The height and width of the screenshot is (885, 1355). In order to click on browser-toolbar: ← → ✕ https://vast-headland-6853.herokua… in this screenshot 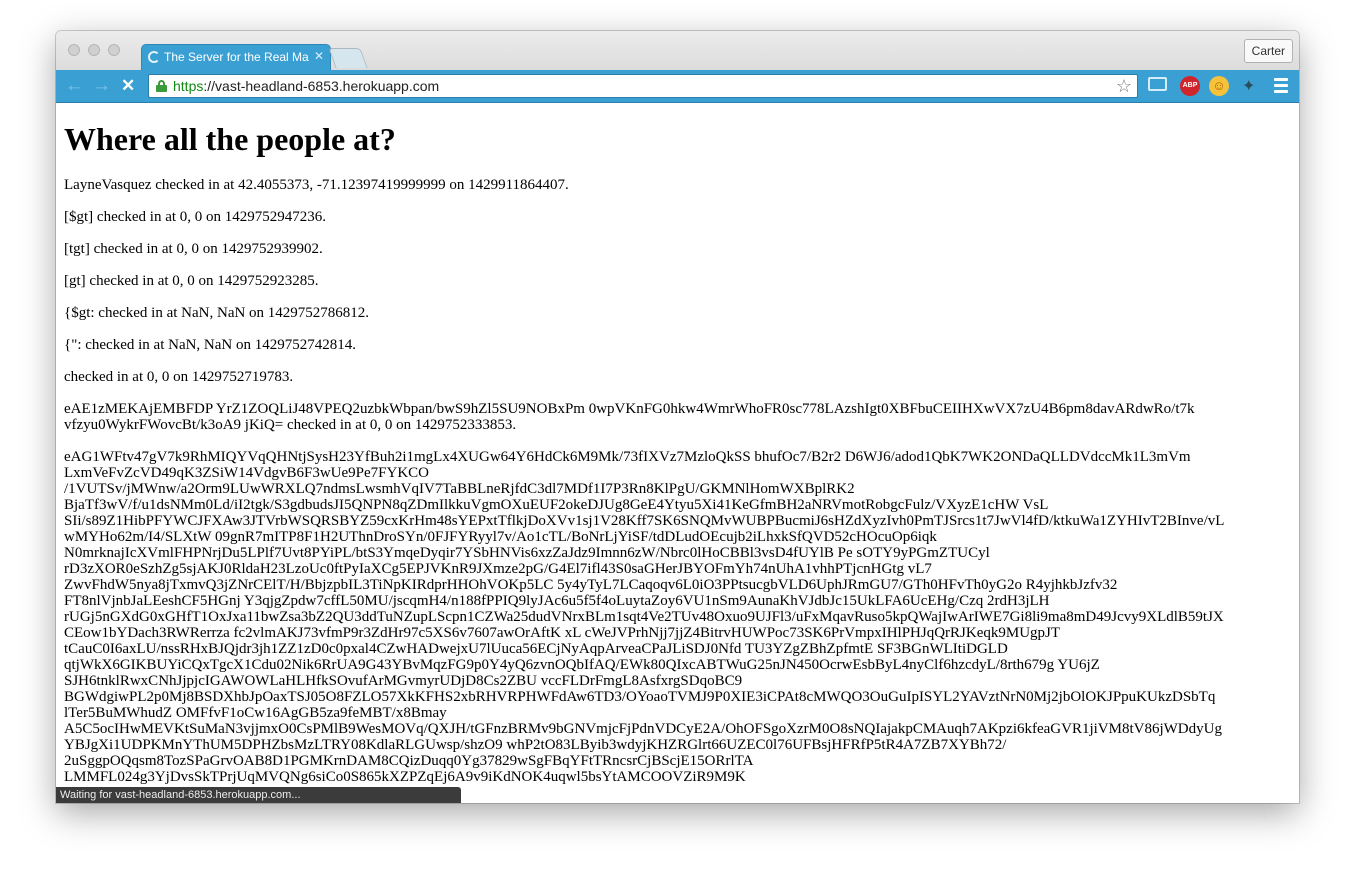, I will do `click(677, 86)`.